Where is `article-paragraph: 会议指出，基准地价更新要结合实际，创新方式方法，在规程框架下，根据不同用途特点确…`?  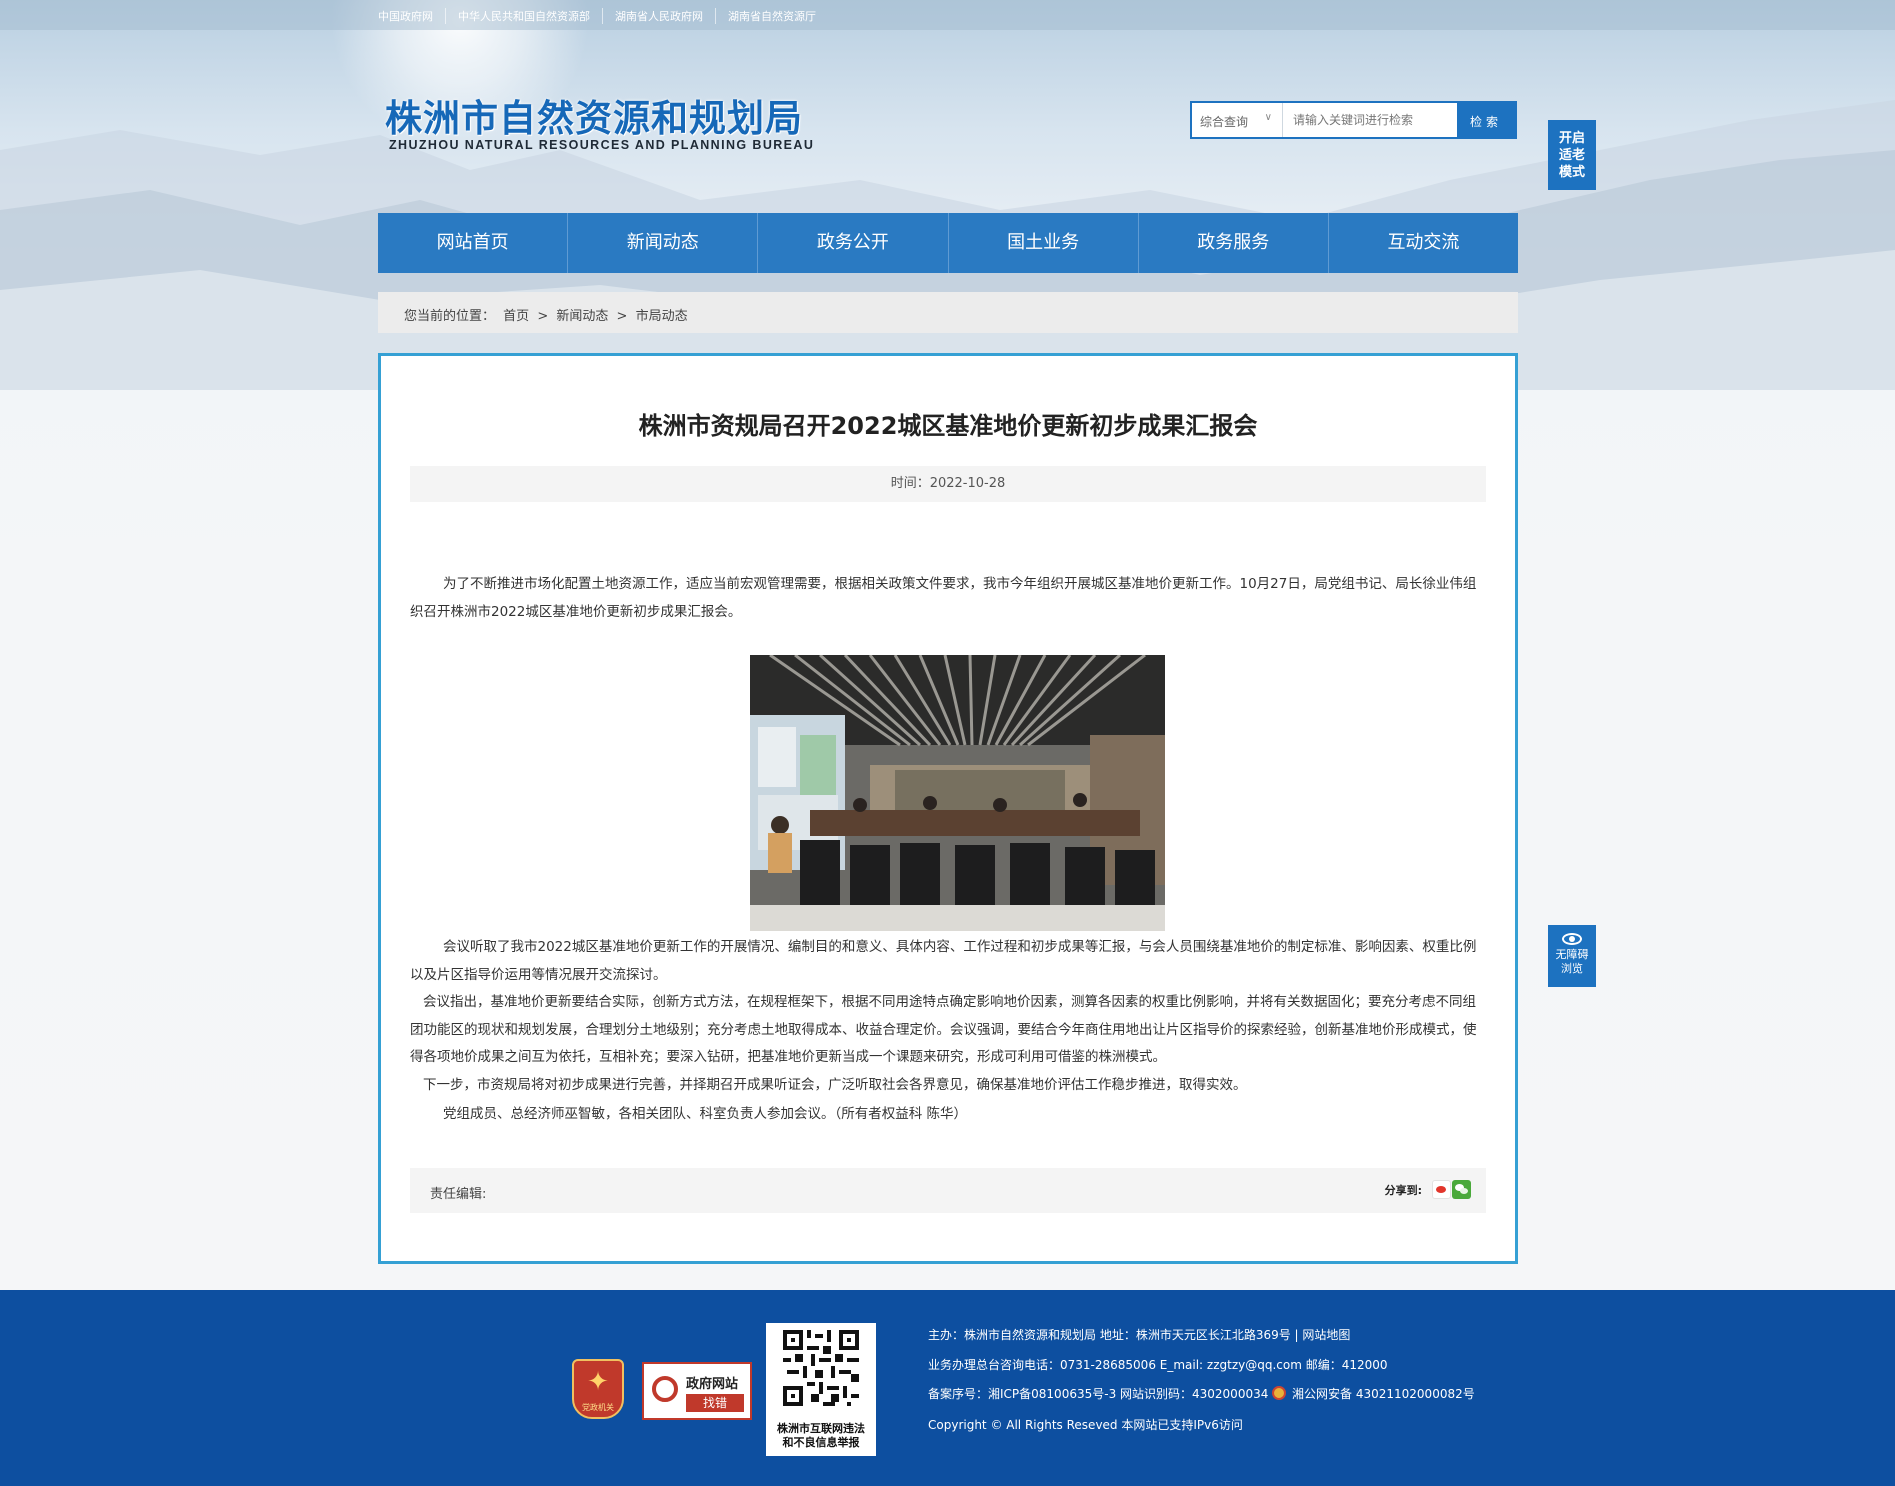
article-paragraph: 会议指出，基准地价更新要结合实际，创新方式方法，在规程框架下，根据不同用途特点确… is located at coordinates (943, 1029).